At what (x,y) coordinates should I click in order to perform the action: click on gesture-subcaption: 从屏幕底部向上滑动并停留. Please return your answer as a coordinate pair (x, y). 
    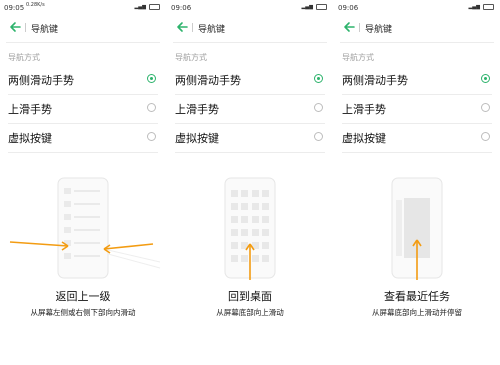
    Looking at the image, I should click on (417, 312).